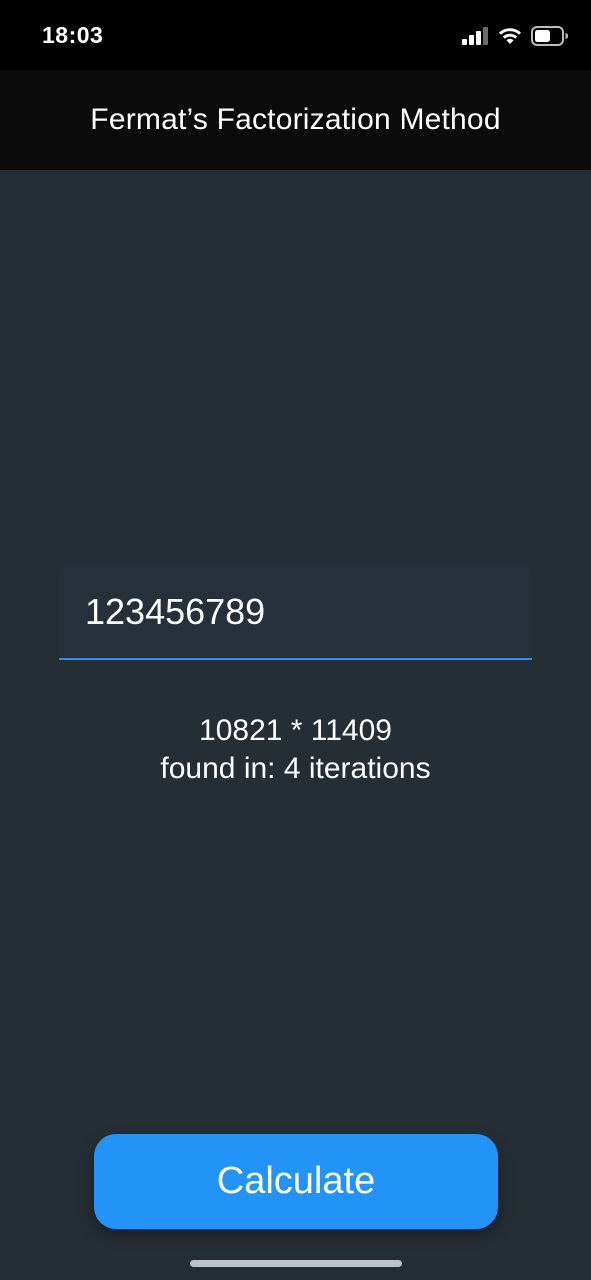  What do you see at coordinates (295, 768) in the screenshot?
I see `result-iterations: found in: 4 iterations` at bounding box center [295, 768].